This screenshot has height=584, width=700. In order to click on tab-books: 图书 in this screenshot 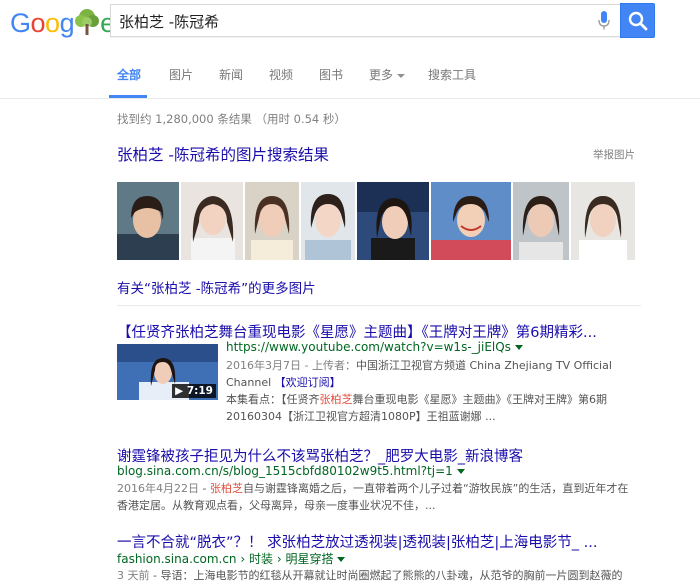, I will do `click(331, 74)`.